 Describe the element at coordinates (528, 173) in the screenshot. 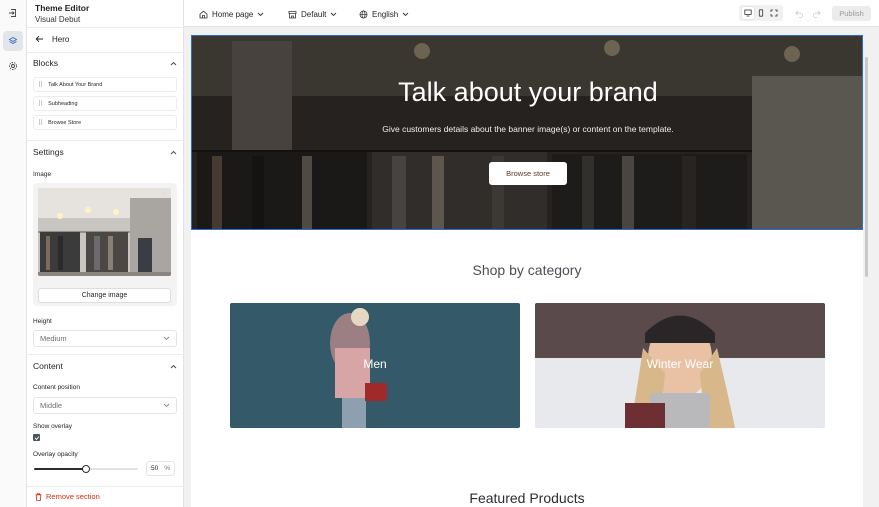

I see `browse-store-button: Browse store` at that location.